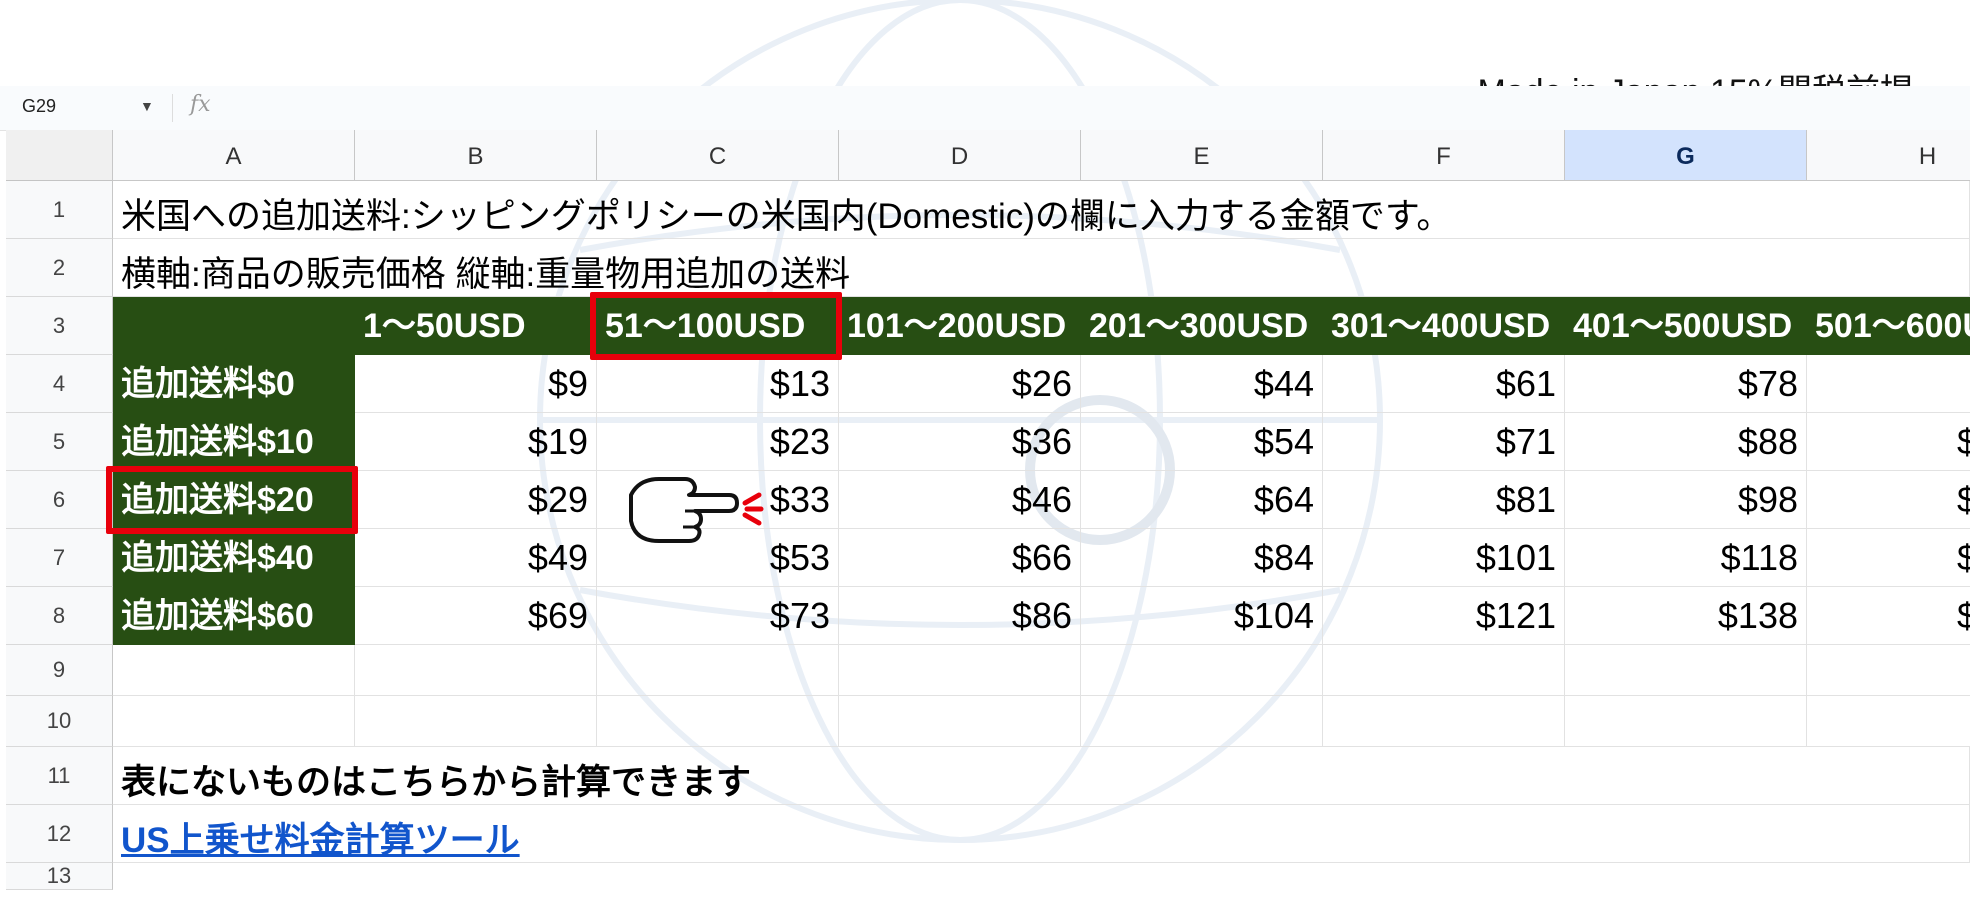  Describe the element at coordinates (1202, 500) in the screenshot. I see `table-cell: $64` at that location.